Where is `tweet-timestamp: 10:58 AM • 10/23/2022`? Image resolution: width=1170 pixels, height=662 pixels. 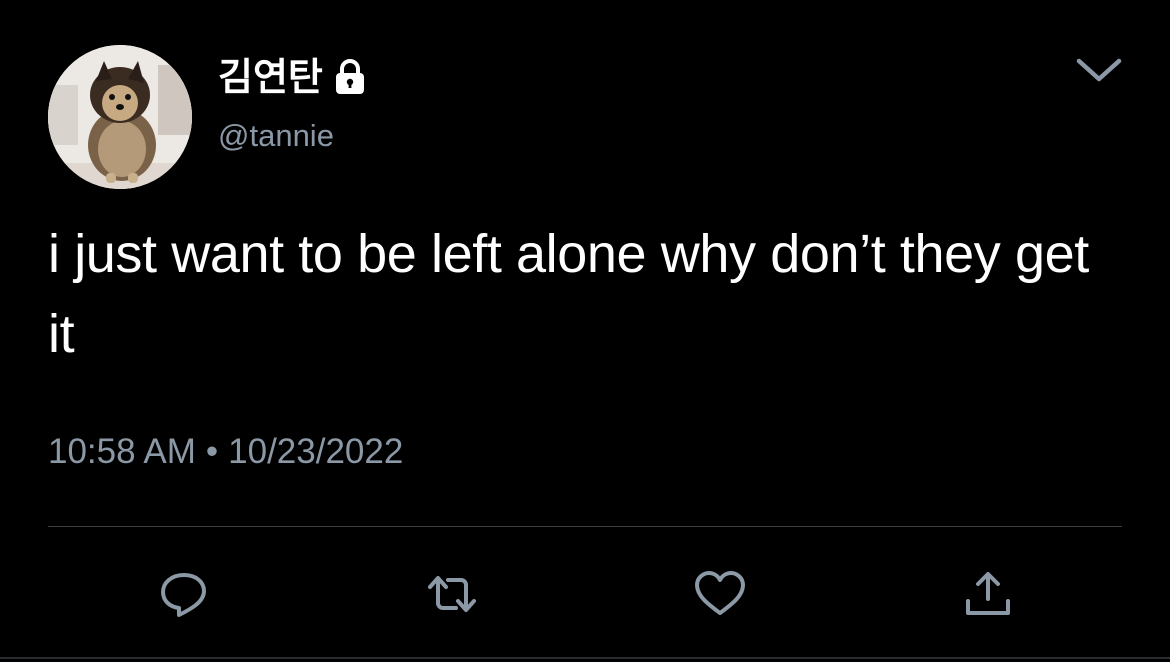 tweet-timestamp: 10:58 AM • 10/23/2022 is located at coordinates (225, 452).